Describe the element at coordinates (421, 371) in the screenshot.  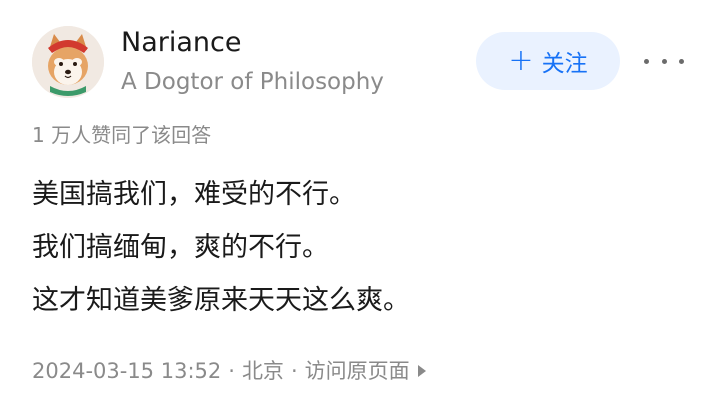
I see `play-triangle-icon` at that location.